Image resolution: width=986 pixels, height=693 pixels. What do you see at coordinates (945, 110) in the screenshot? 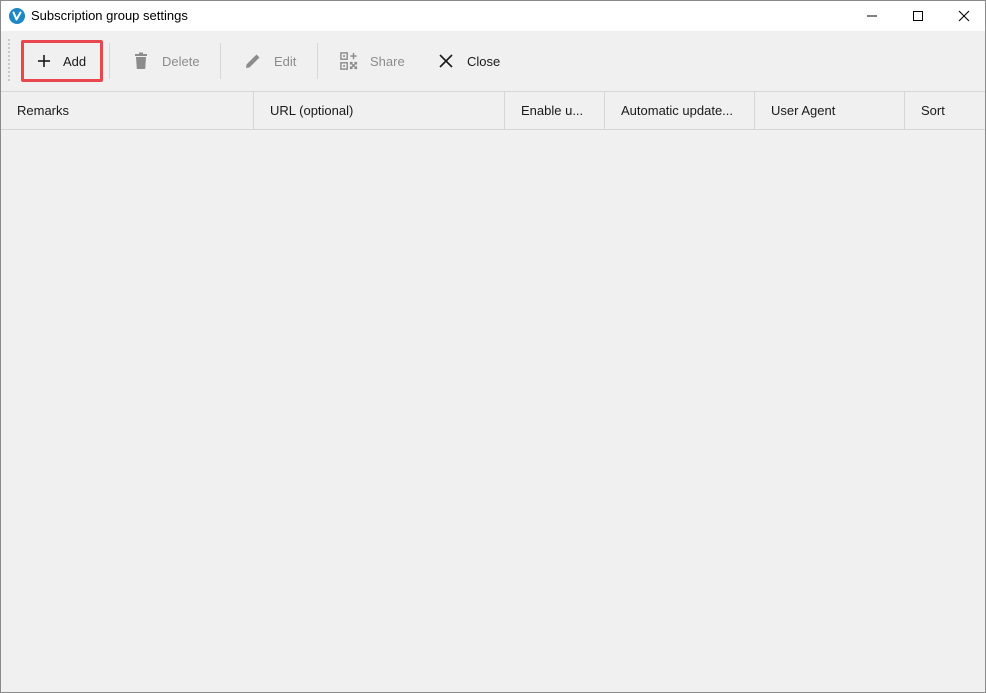
I see `column-header-sort: Sort` at bounding box center [945, 110].